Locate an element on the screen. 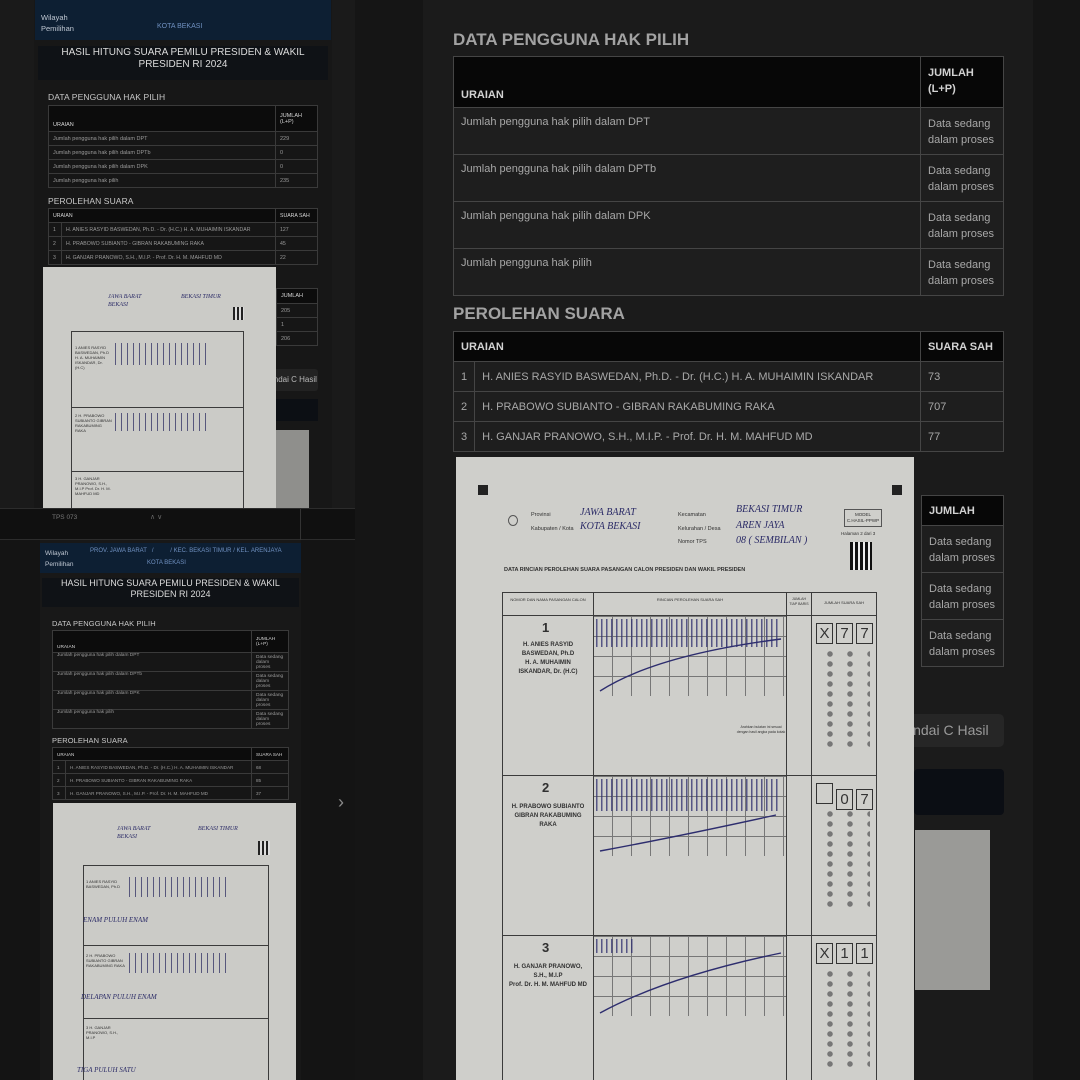 The height and width of the screenshot is (1080, 1080). top-cand-no: 2 is located at coordinates (55, 243).